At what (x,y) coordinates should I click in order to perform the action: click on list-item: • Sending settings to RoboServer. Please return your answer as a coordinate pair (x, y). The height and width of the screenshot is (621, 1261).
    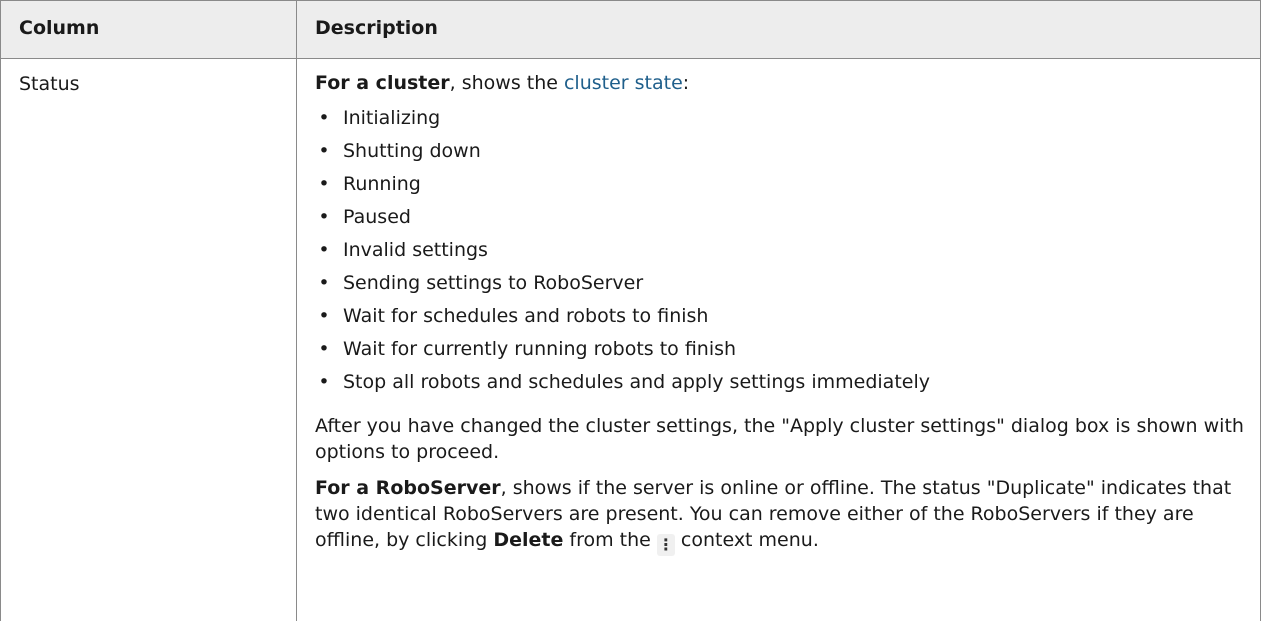
    Looking at the image, I should click on (780, 283).